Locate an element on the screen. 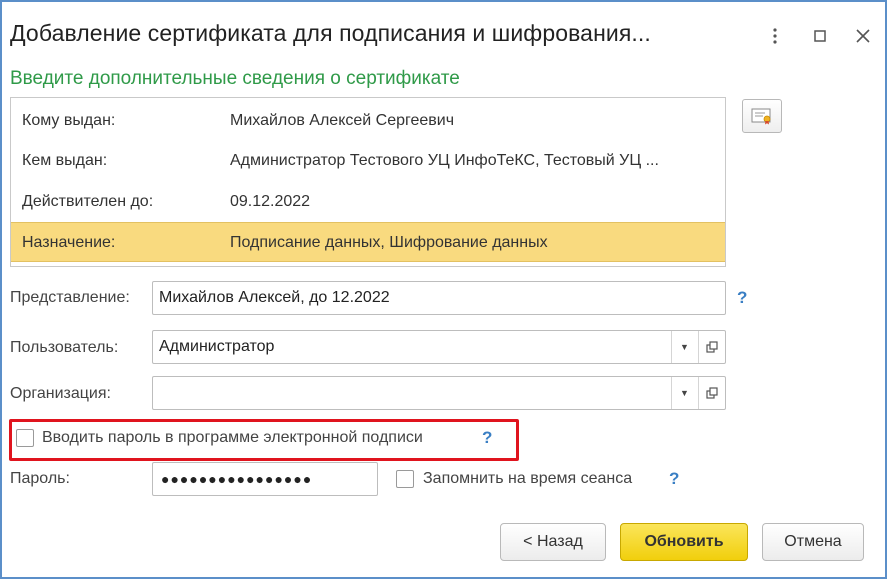 This screenshot has height=579, width=887. representation-input: Михайлов Алексей, до 12.2022 is located at coordinates (439, 298).